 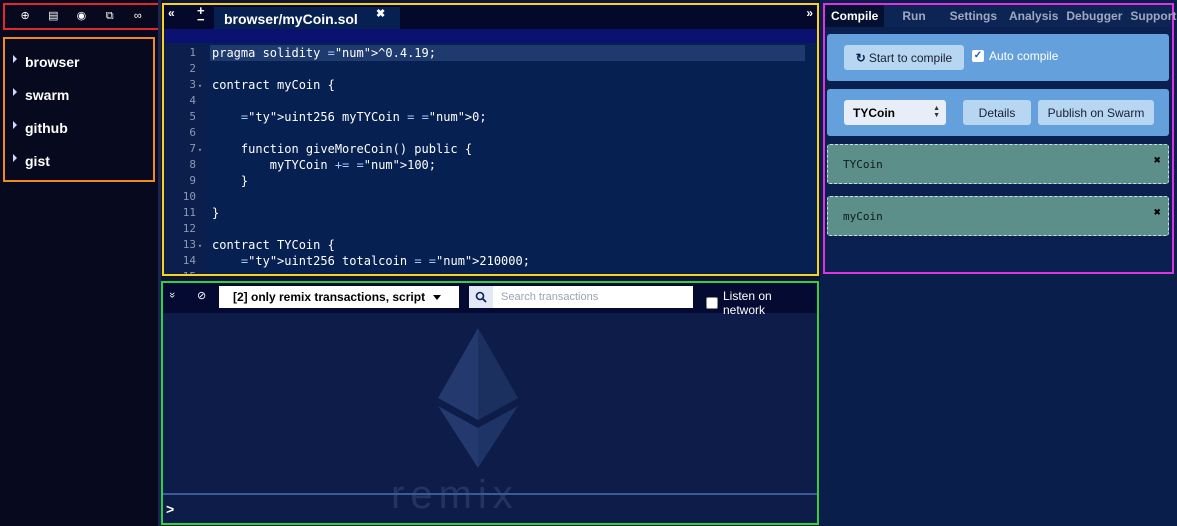 I want to click on search-button, so click(x=481, y=297).